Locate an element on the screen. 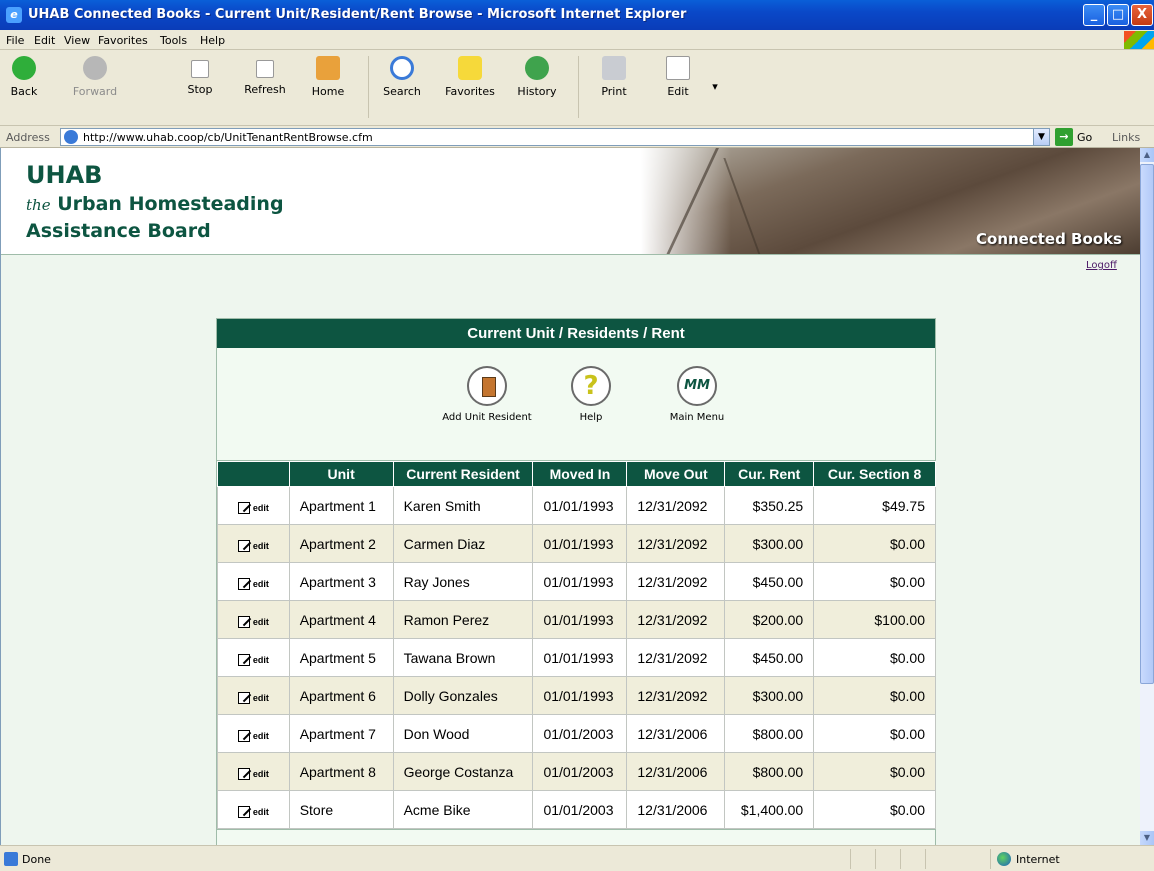  stop-icon is located at coordinates (200, 69).